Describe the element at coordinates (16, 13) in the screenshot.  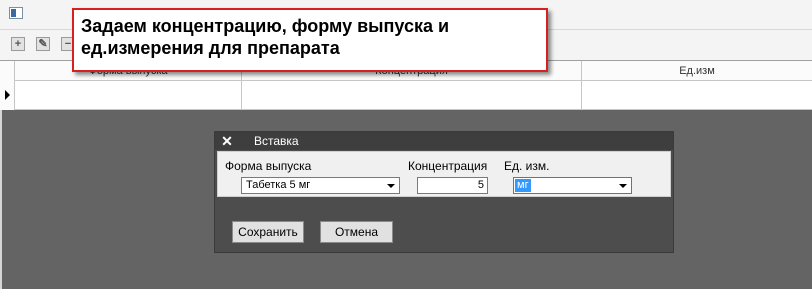
I see `window-icon` at that location.